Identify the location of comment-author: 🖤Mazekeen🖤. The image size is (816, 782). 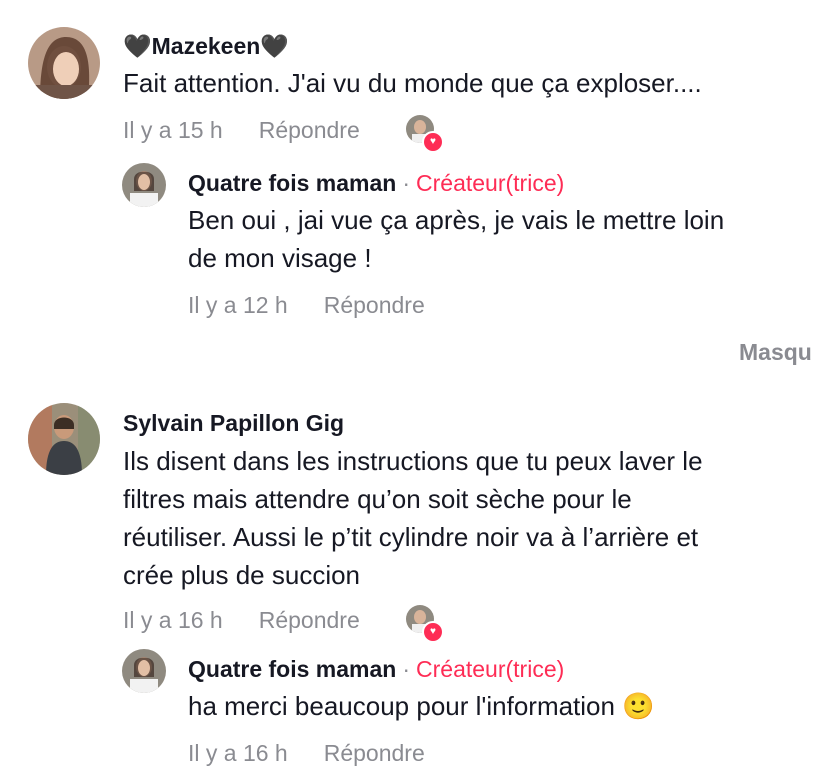
(206, 46).